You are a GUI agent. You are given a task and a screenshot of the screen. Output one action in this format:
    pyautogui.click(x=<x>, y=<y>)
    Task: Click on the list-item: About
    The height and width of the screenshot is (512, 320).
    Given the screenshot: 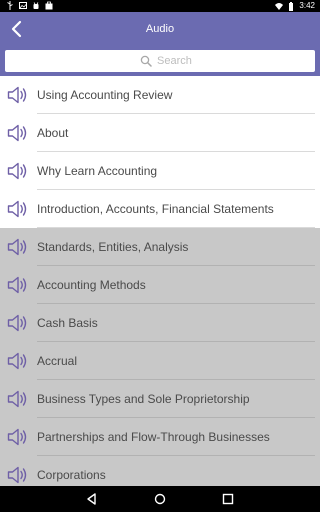 What is the action you would take?
    pyautogui.click(x=160, y=133)
    